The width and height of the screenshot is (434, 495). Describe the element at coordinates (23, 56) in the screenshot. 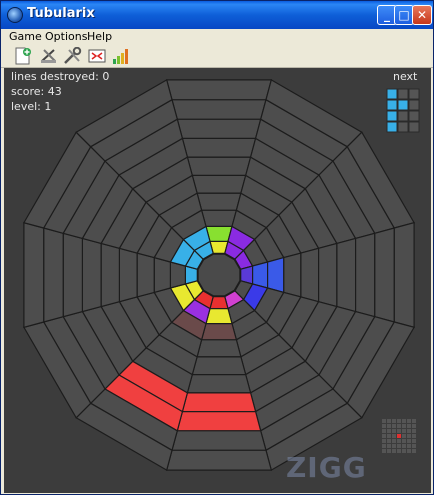

I see `new-game-icon` at that location.